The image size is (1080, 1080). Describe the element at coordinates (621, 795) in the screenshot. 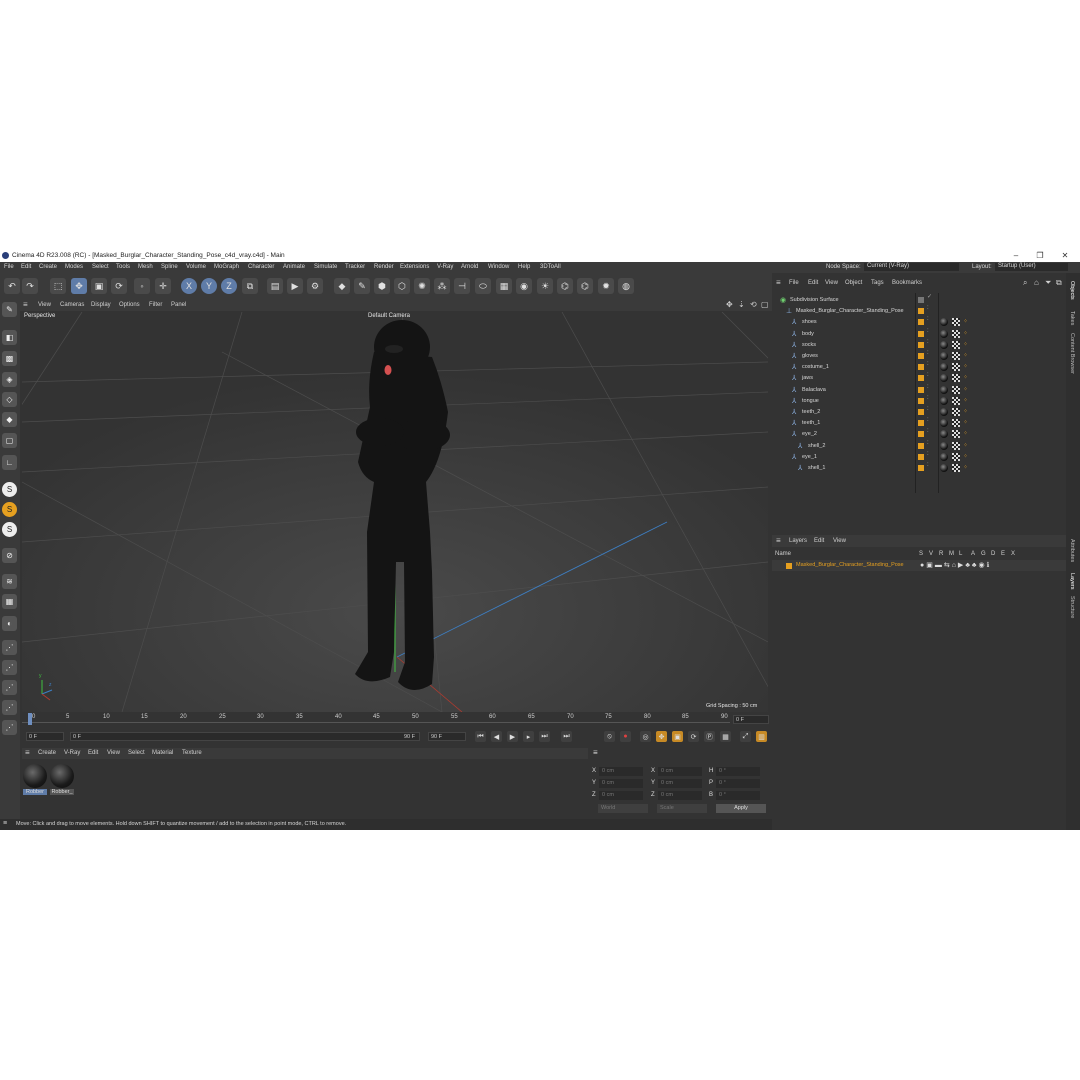

I see `position-z-field: 0 cm` at that location.